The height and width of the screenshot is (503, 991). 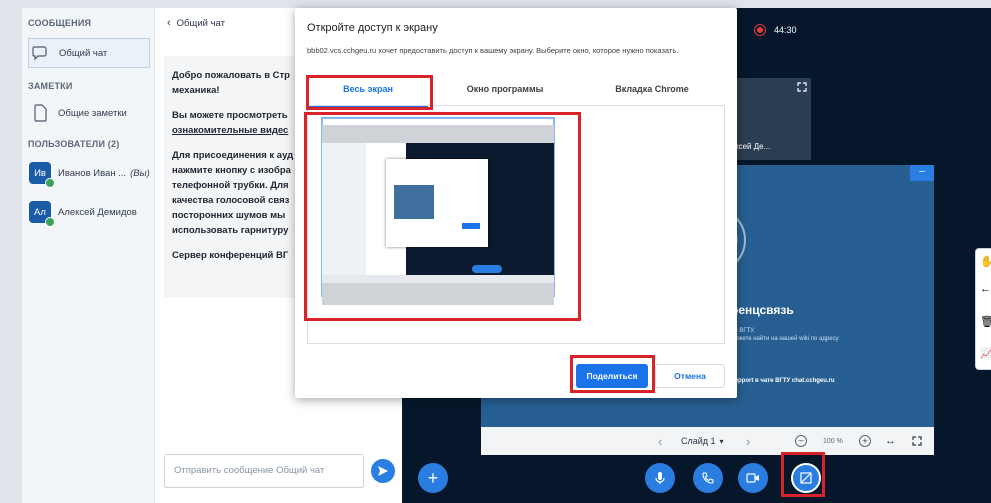 What do you see at coordinates (762, 310) in the screenshot?
I see `slide-title: ренцсвязь` at bounding box center [762, 310].